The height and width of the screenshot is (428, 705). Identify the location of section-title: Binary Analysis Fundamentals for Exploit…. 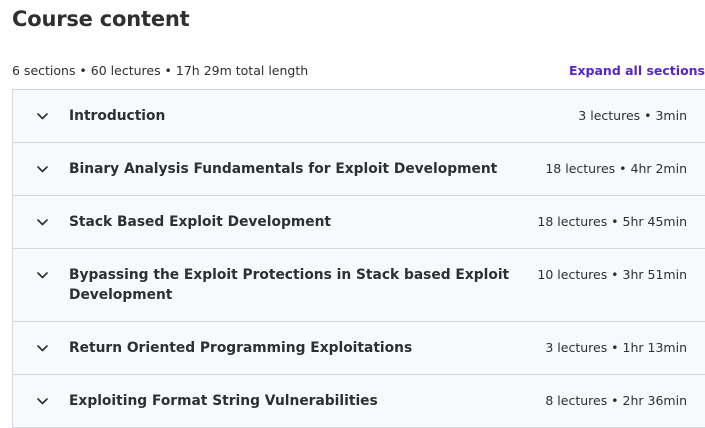
(283, 169).